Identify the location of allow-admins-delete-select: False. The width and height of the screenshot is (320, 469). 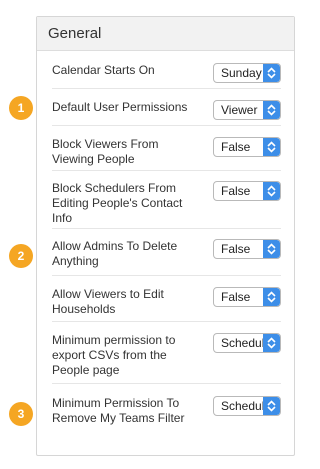
(247, 249).